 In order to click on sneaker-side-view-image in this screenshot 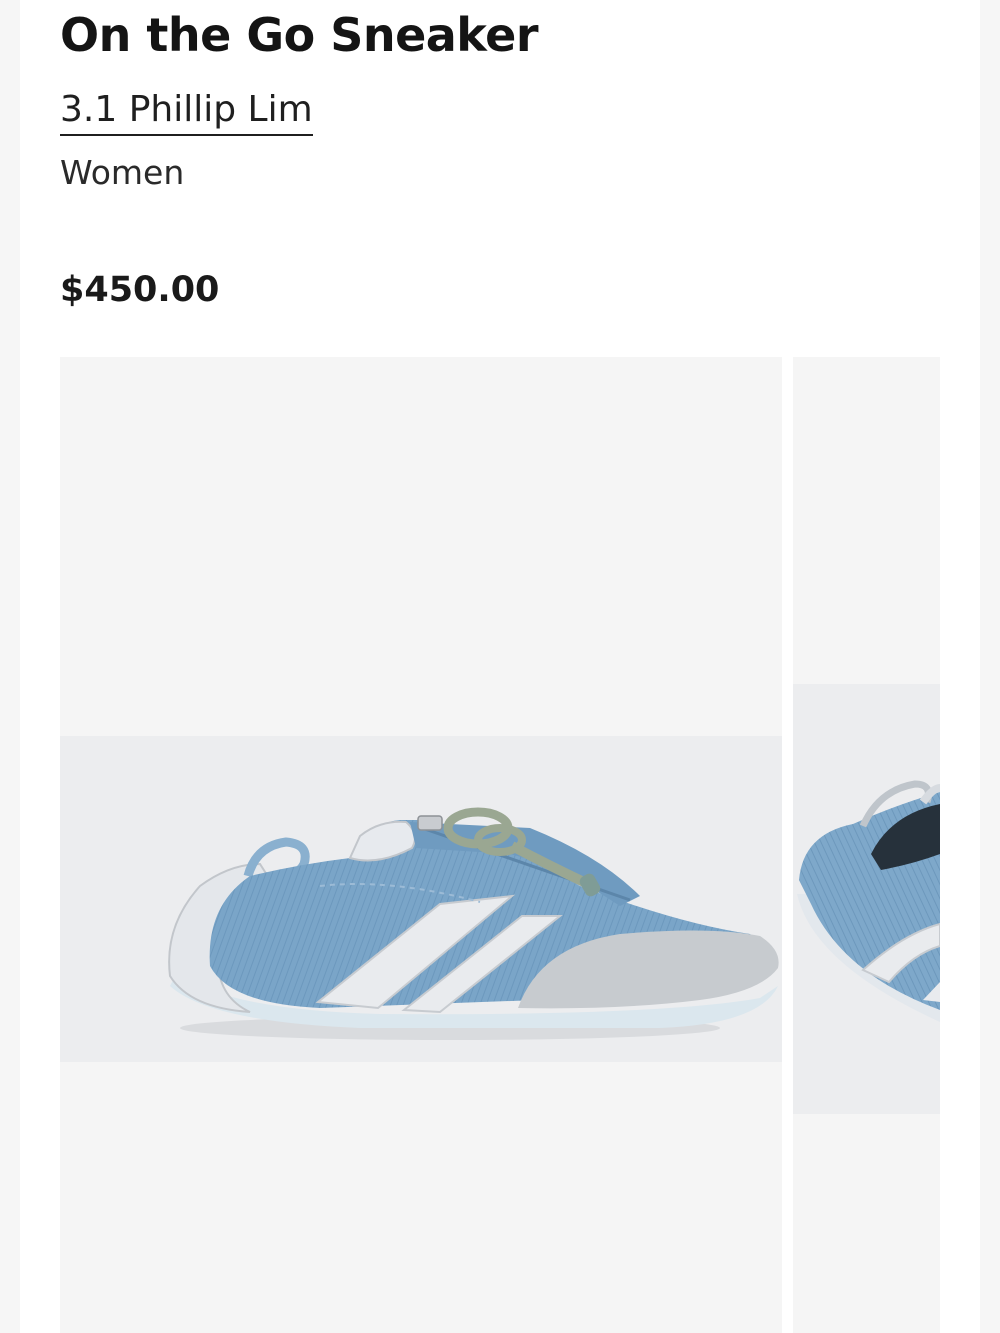, I will do `click(473, 923)`.